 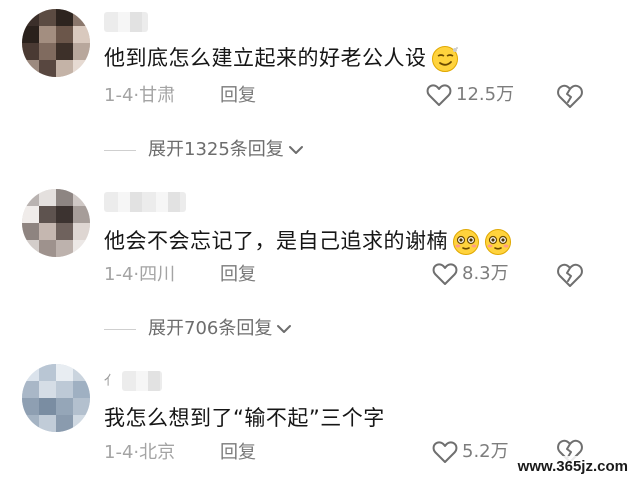 I want to click on comment-meta: 1-4·北京, so click(x=139, y=453).